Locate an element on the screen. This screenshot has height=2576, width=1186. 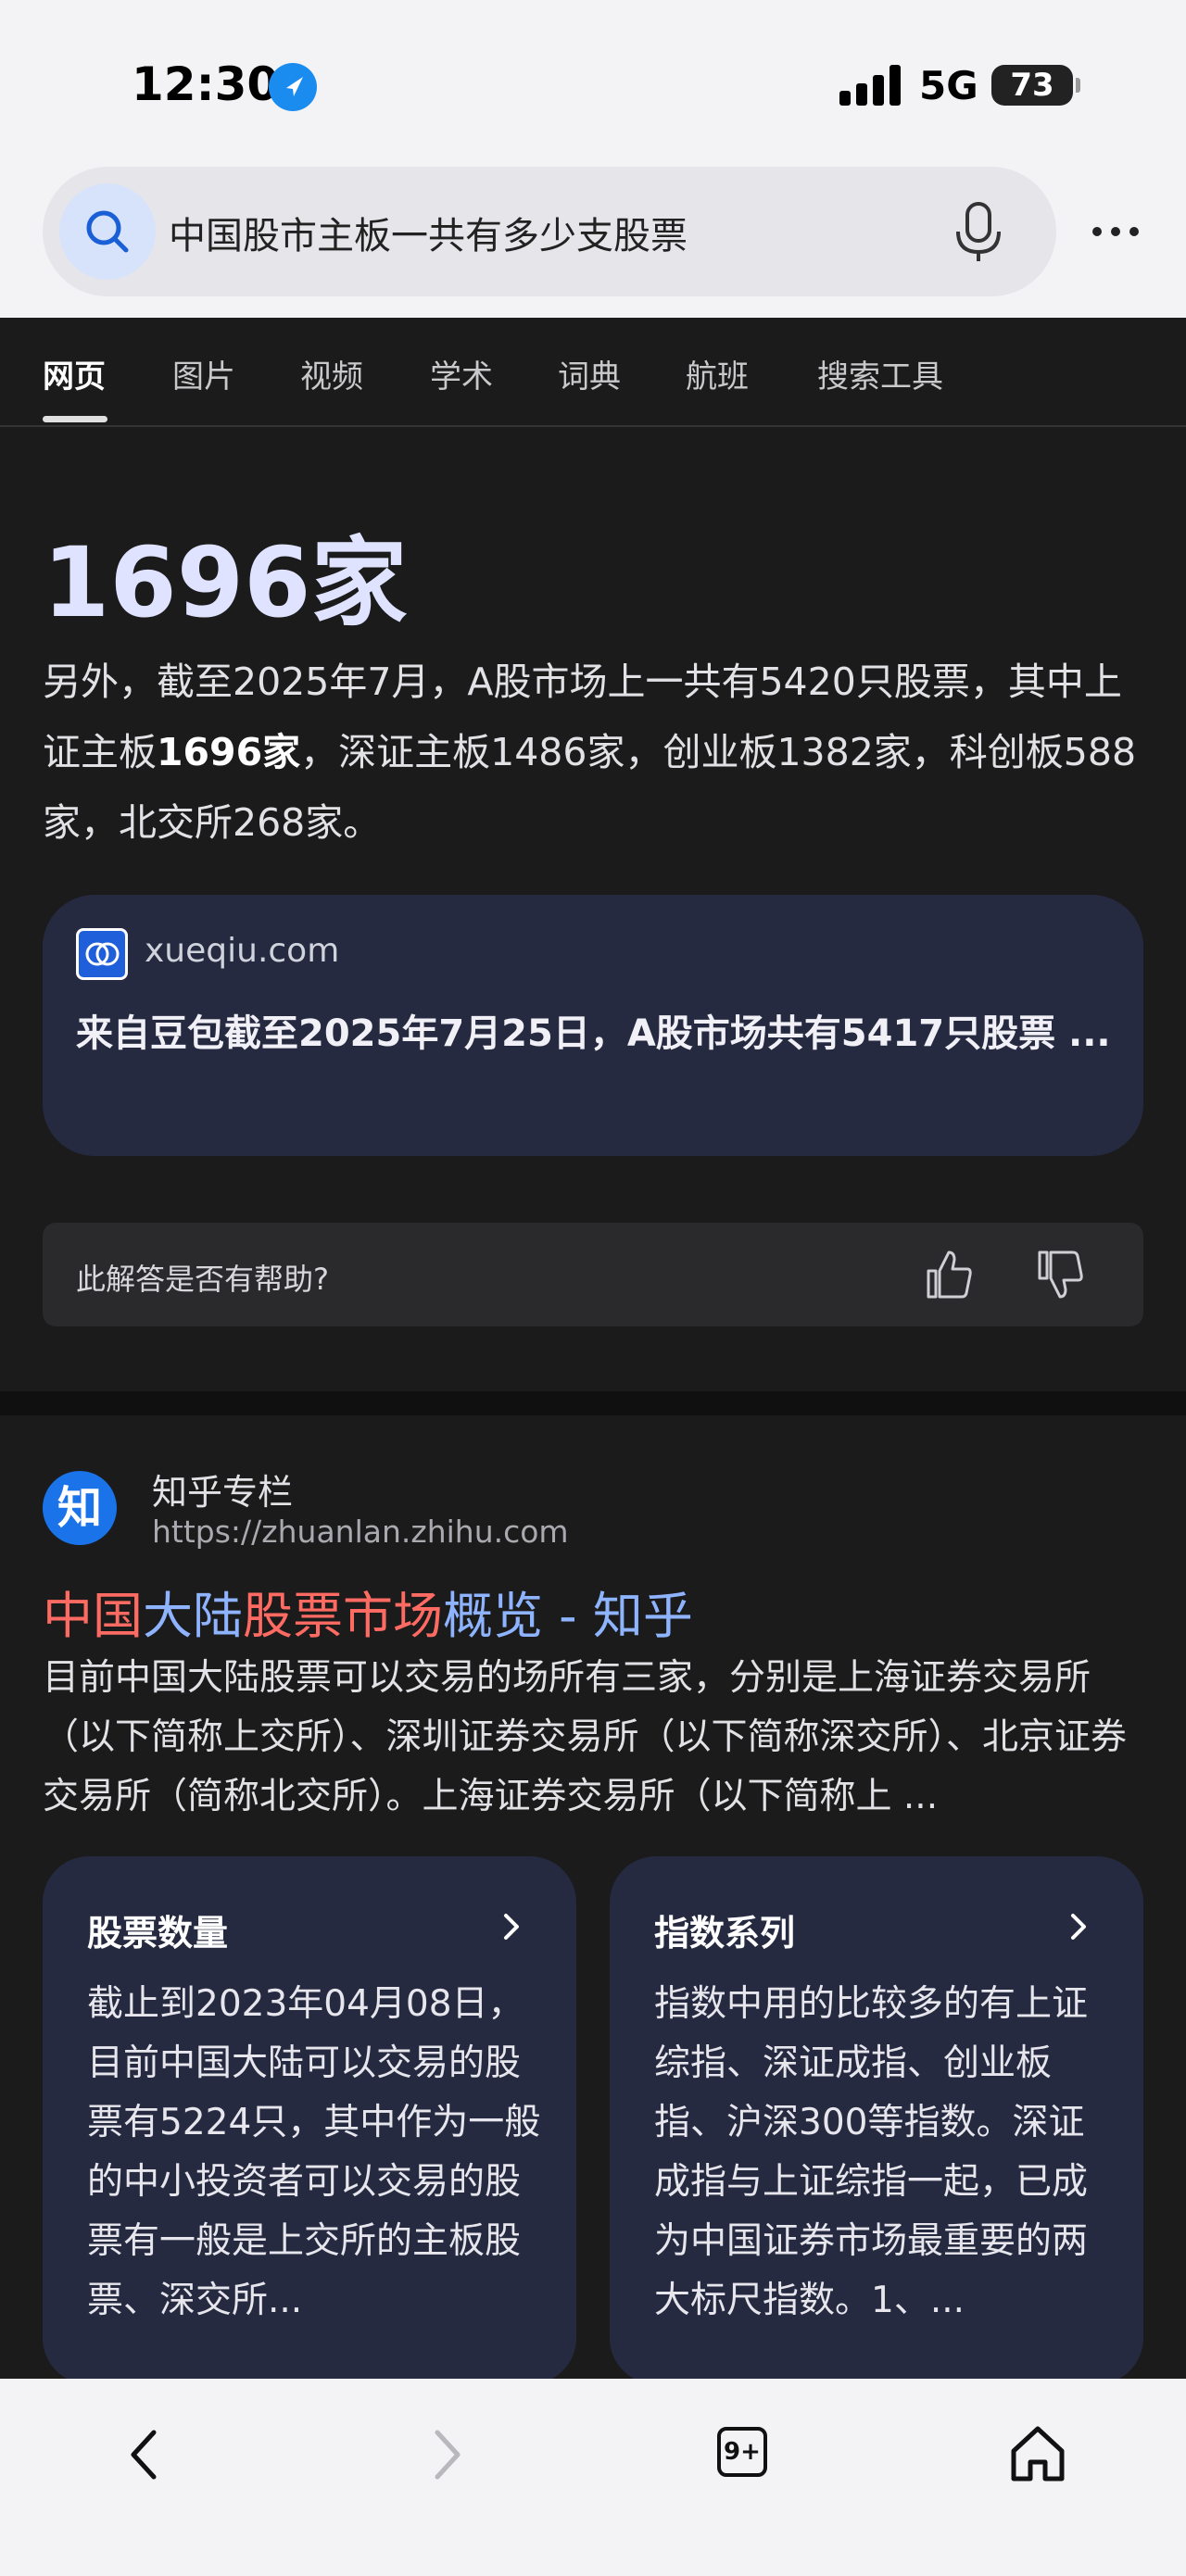
home-icon is located at coordinates (1038, 2455).